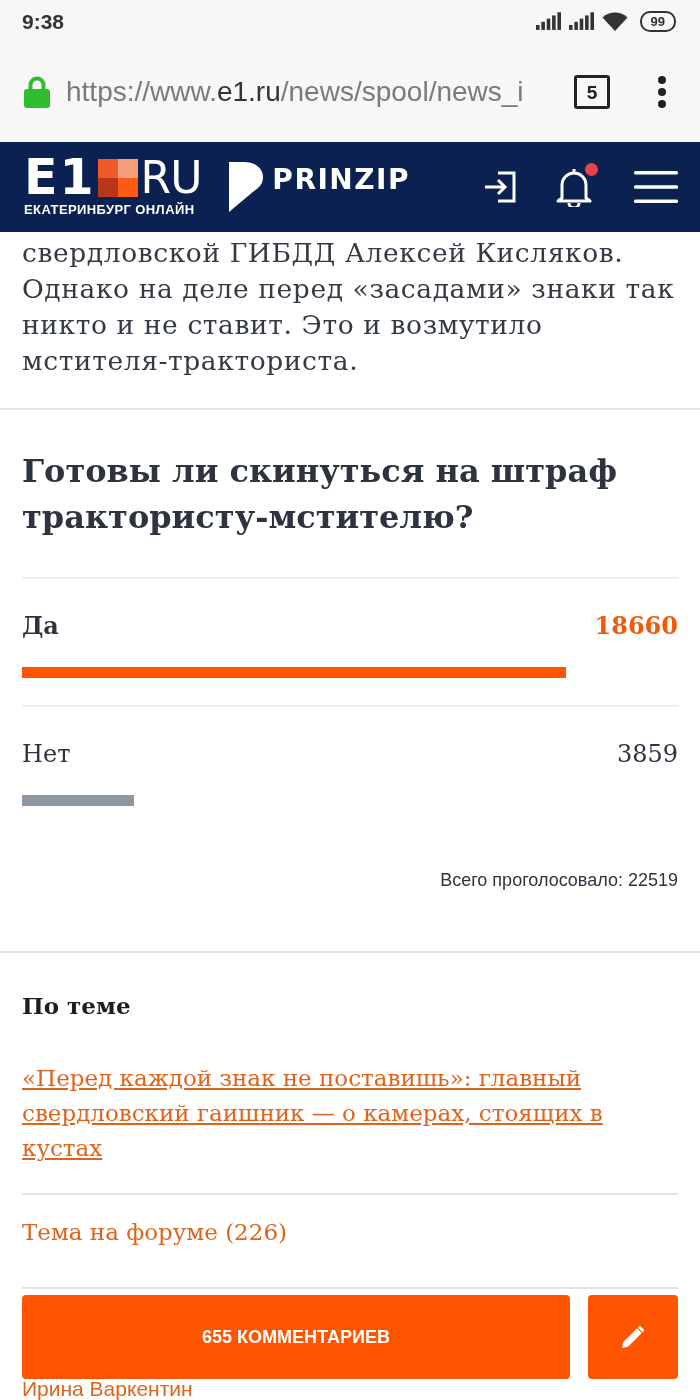  What do you see at coordinates (40, 626) in the screenshot?
I see `poll-option-label: Да` at bounding box center [40, 626].